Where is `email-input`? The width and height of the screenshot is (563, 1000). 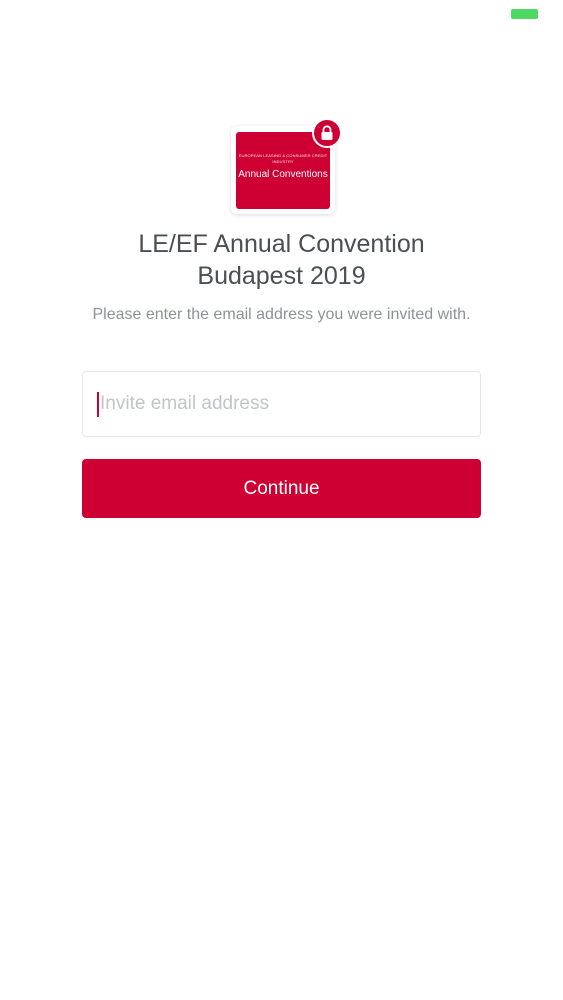
email-input is located at coordinates (283, 404).